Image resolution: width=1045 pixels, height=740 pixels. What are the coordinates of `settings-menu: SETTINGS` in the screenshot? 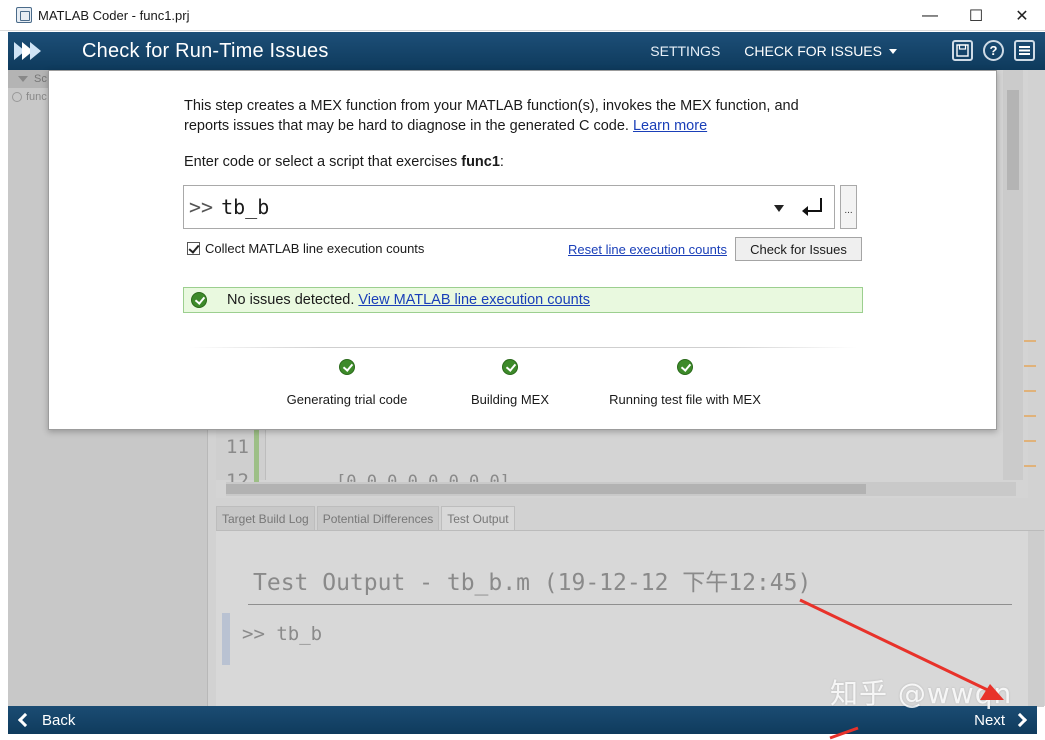 It's located at (685, 51).